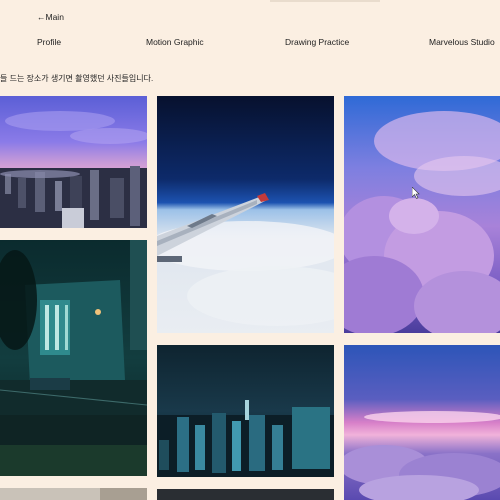 The image size is (500, 500). Describe the element at coordinates (73, 494) in the screenshot. I see `photo-partial-bottom-left` at that location.